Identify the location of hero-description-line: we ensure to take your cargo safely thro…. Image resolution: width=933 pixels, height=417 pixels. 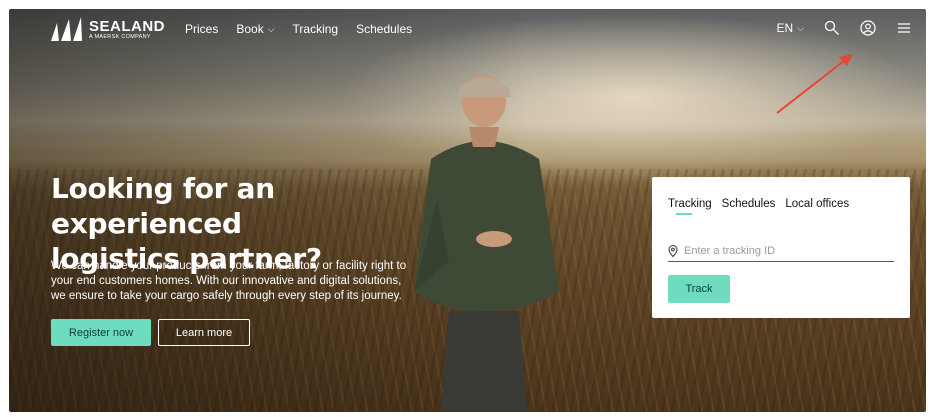
(226, 296).